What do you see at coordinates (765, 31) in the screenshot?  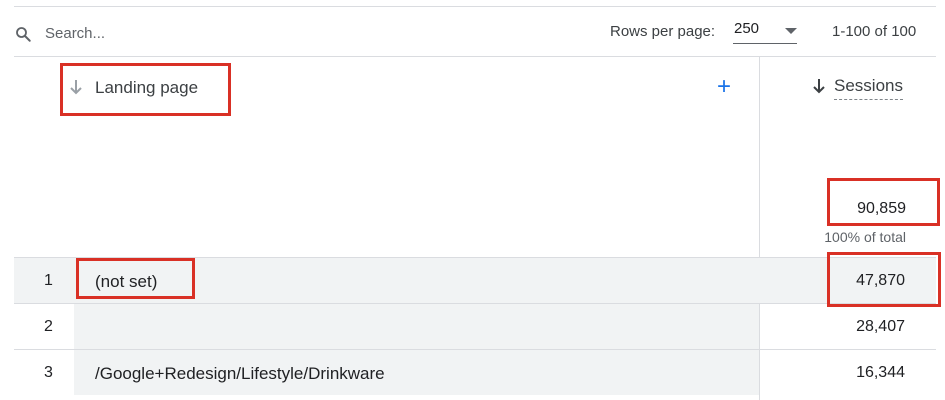 I see `rows-per-page-select: 250` at bounding box center [765, 31].